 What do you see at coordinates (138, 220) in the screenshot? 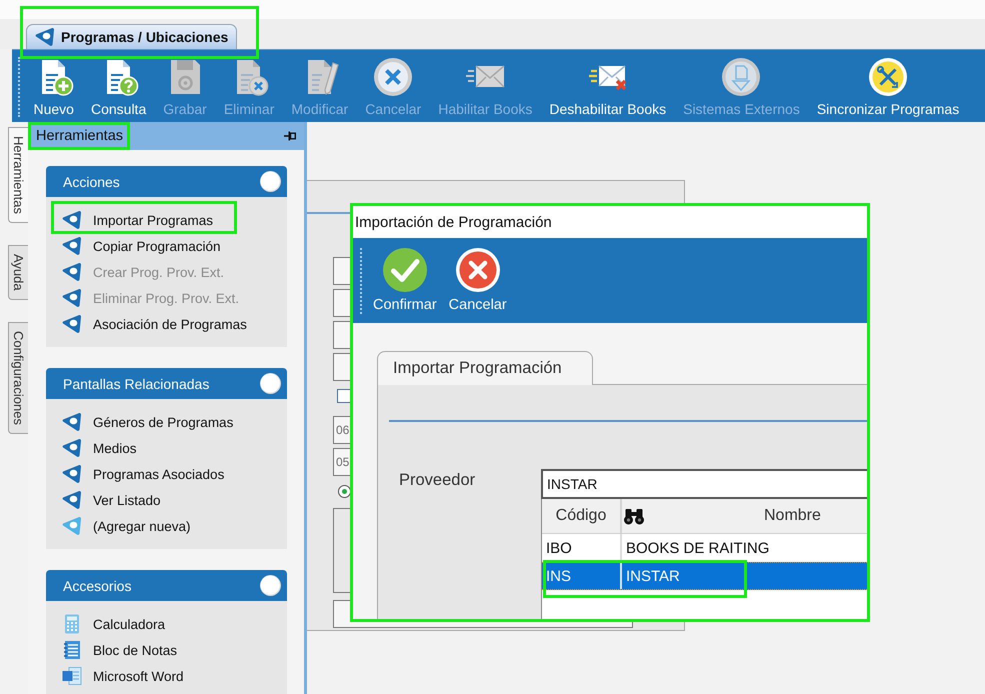
I see `sidebar-item: Importar Programas` at bounding box center [138, 220].